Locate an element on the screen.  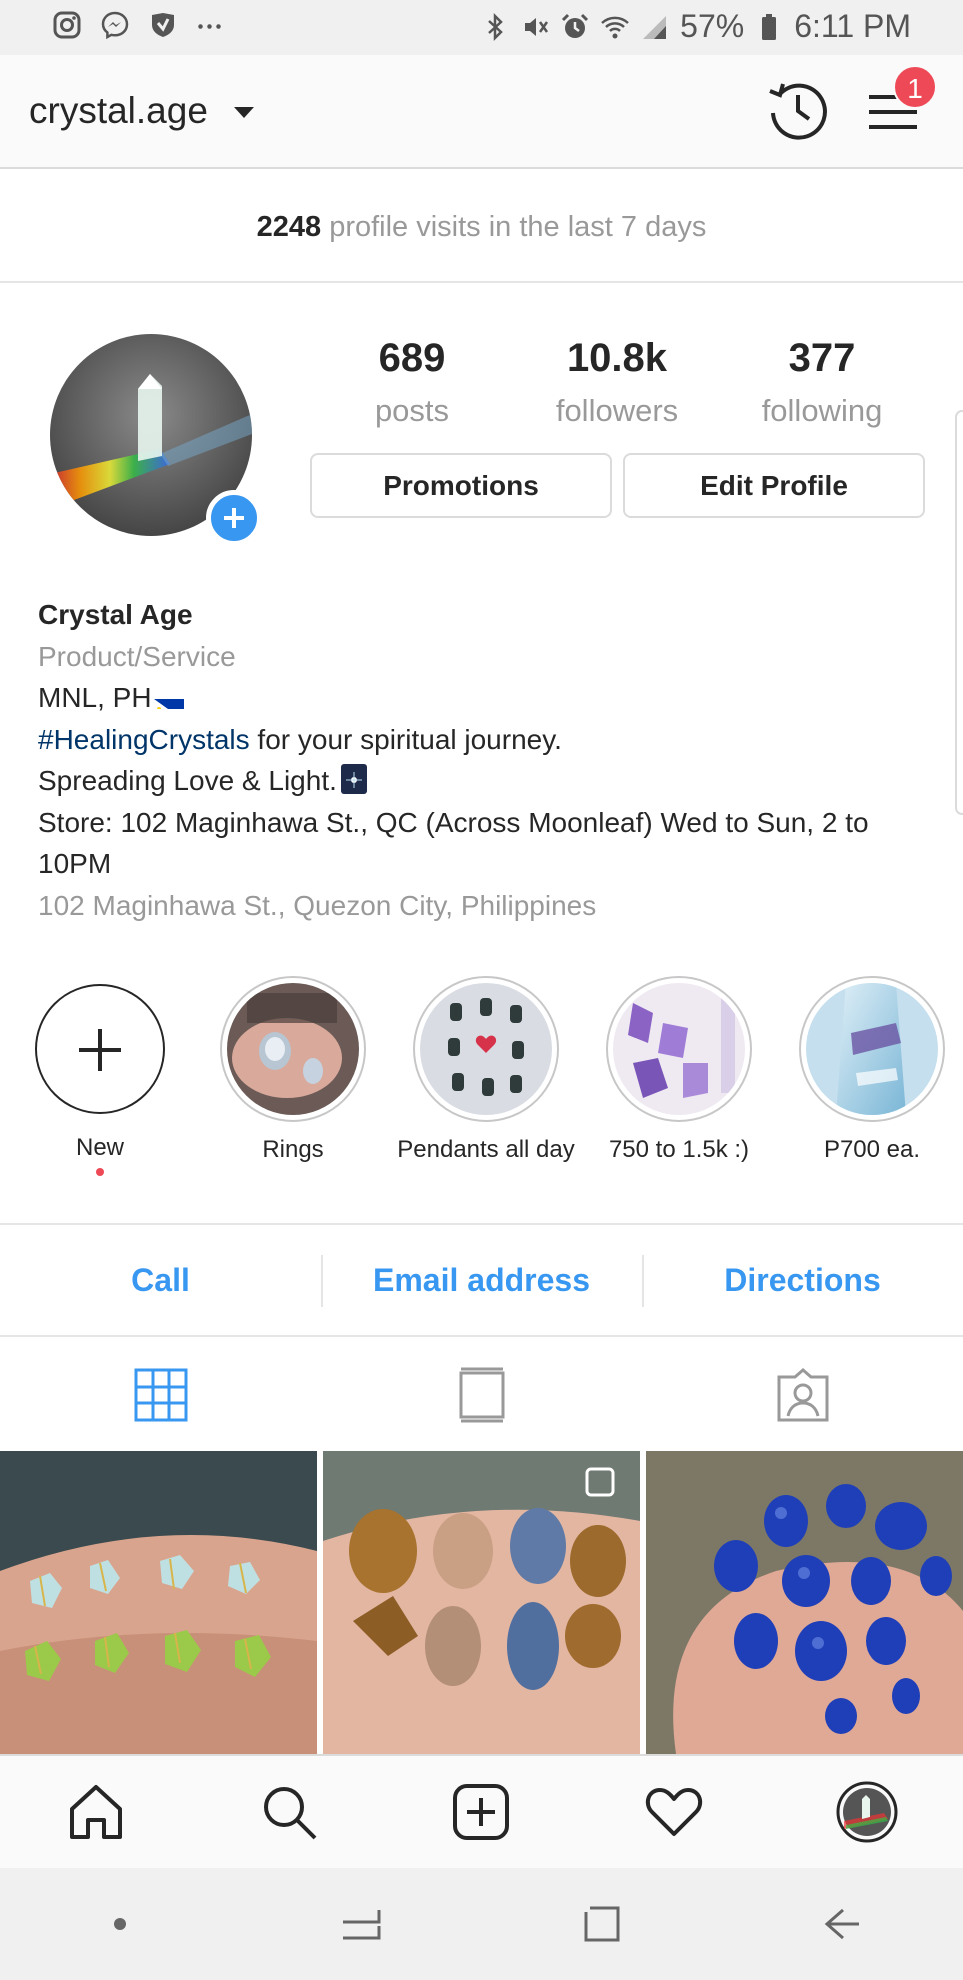
tab-feed is located at coordinates (481, 1395).